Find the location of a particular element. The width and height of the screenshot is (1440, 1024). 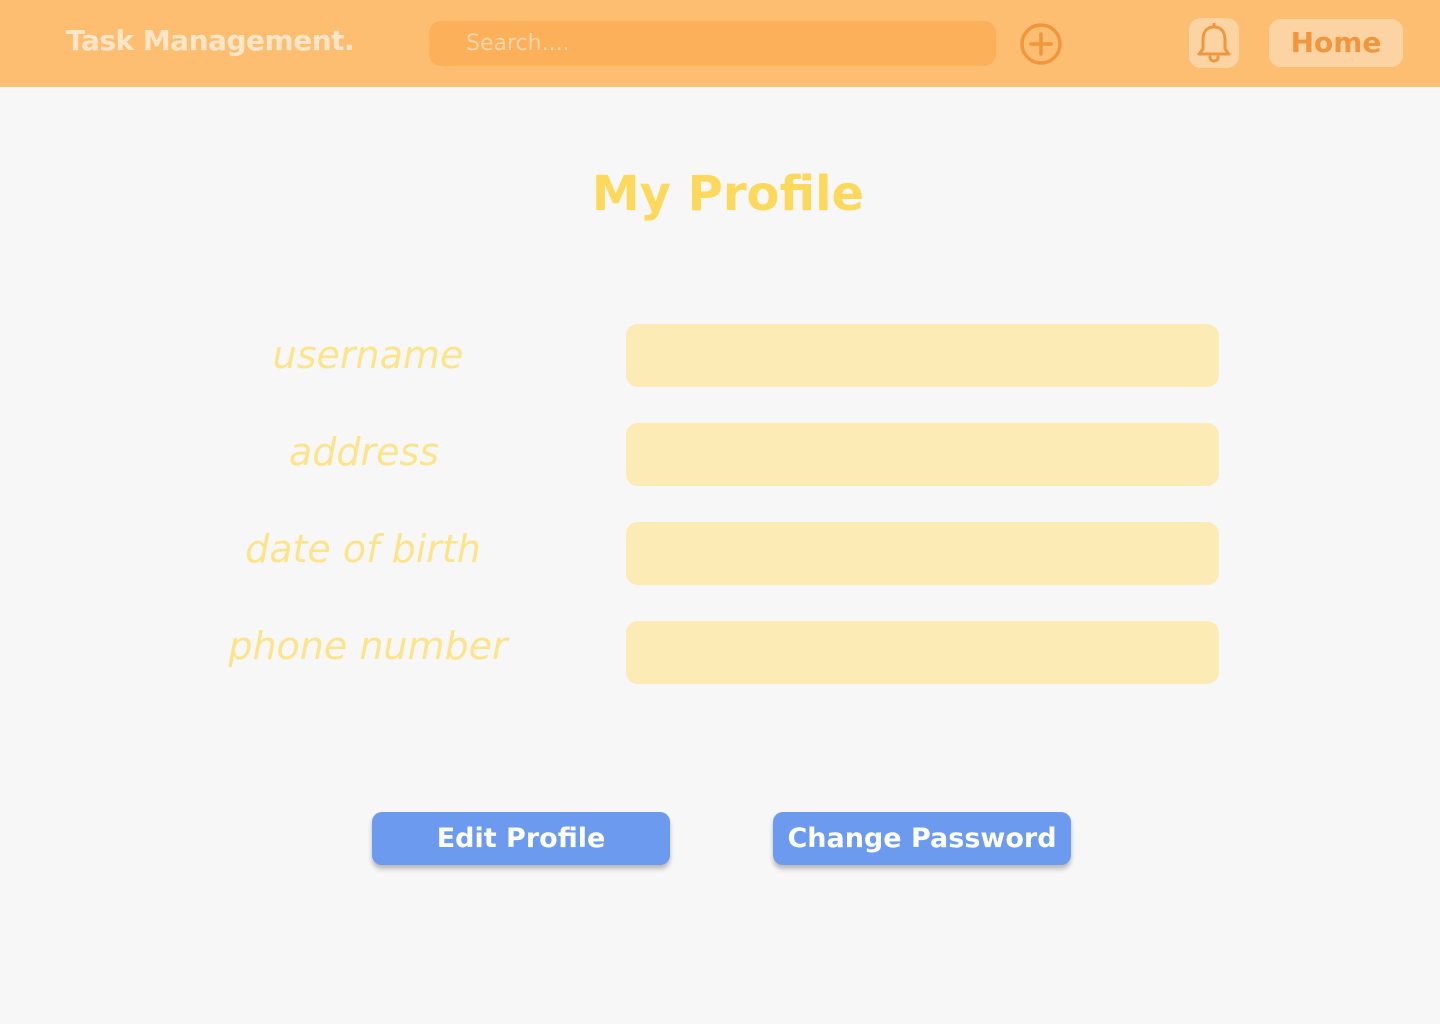

date-of-birth-label: date of birth is located at coordinates (363, 549).